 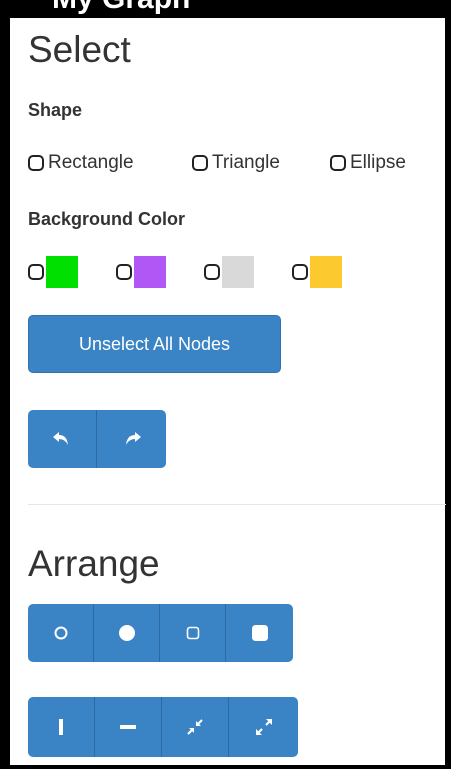 I want to click on yellow-checkbox, so click(x=300, y=272).